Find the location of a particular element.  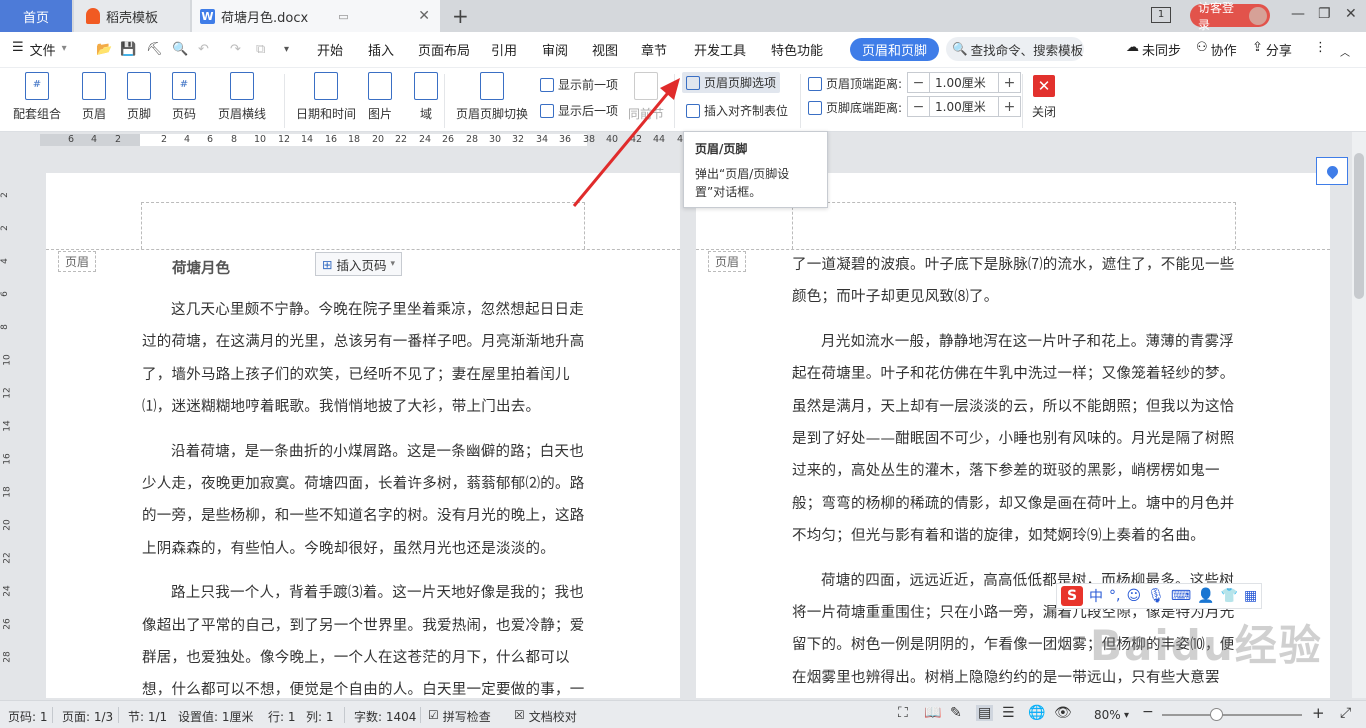

page-number-button: # 页码 is located at coordinates (184, 97).